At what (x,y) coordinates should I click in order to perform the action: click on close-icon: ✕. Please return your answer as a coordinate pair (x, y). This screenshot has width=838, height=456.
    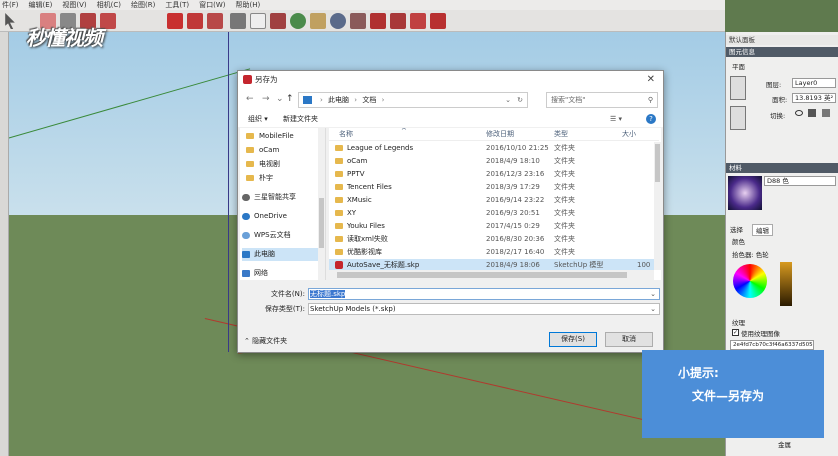
    Looking at the image, I should click on (651, 80).